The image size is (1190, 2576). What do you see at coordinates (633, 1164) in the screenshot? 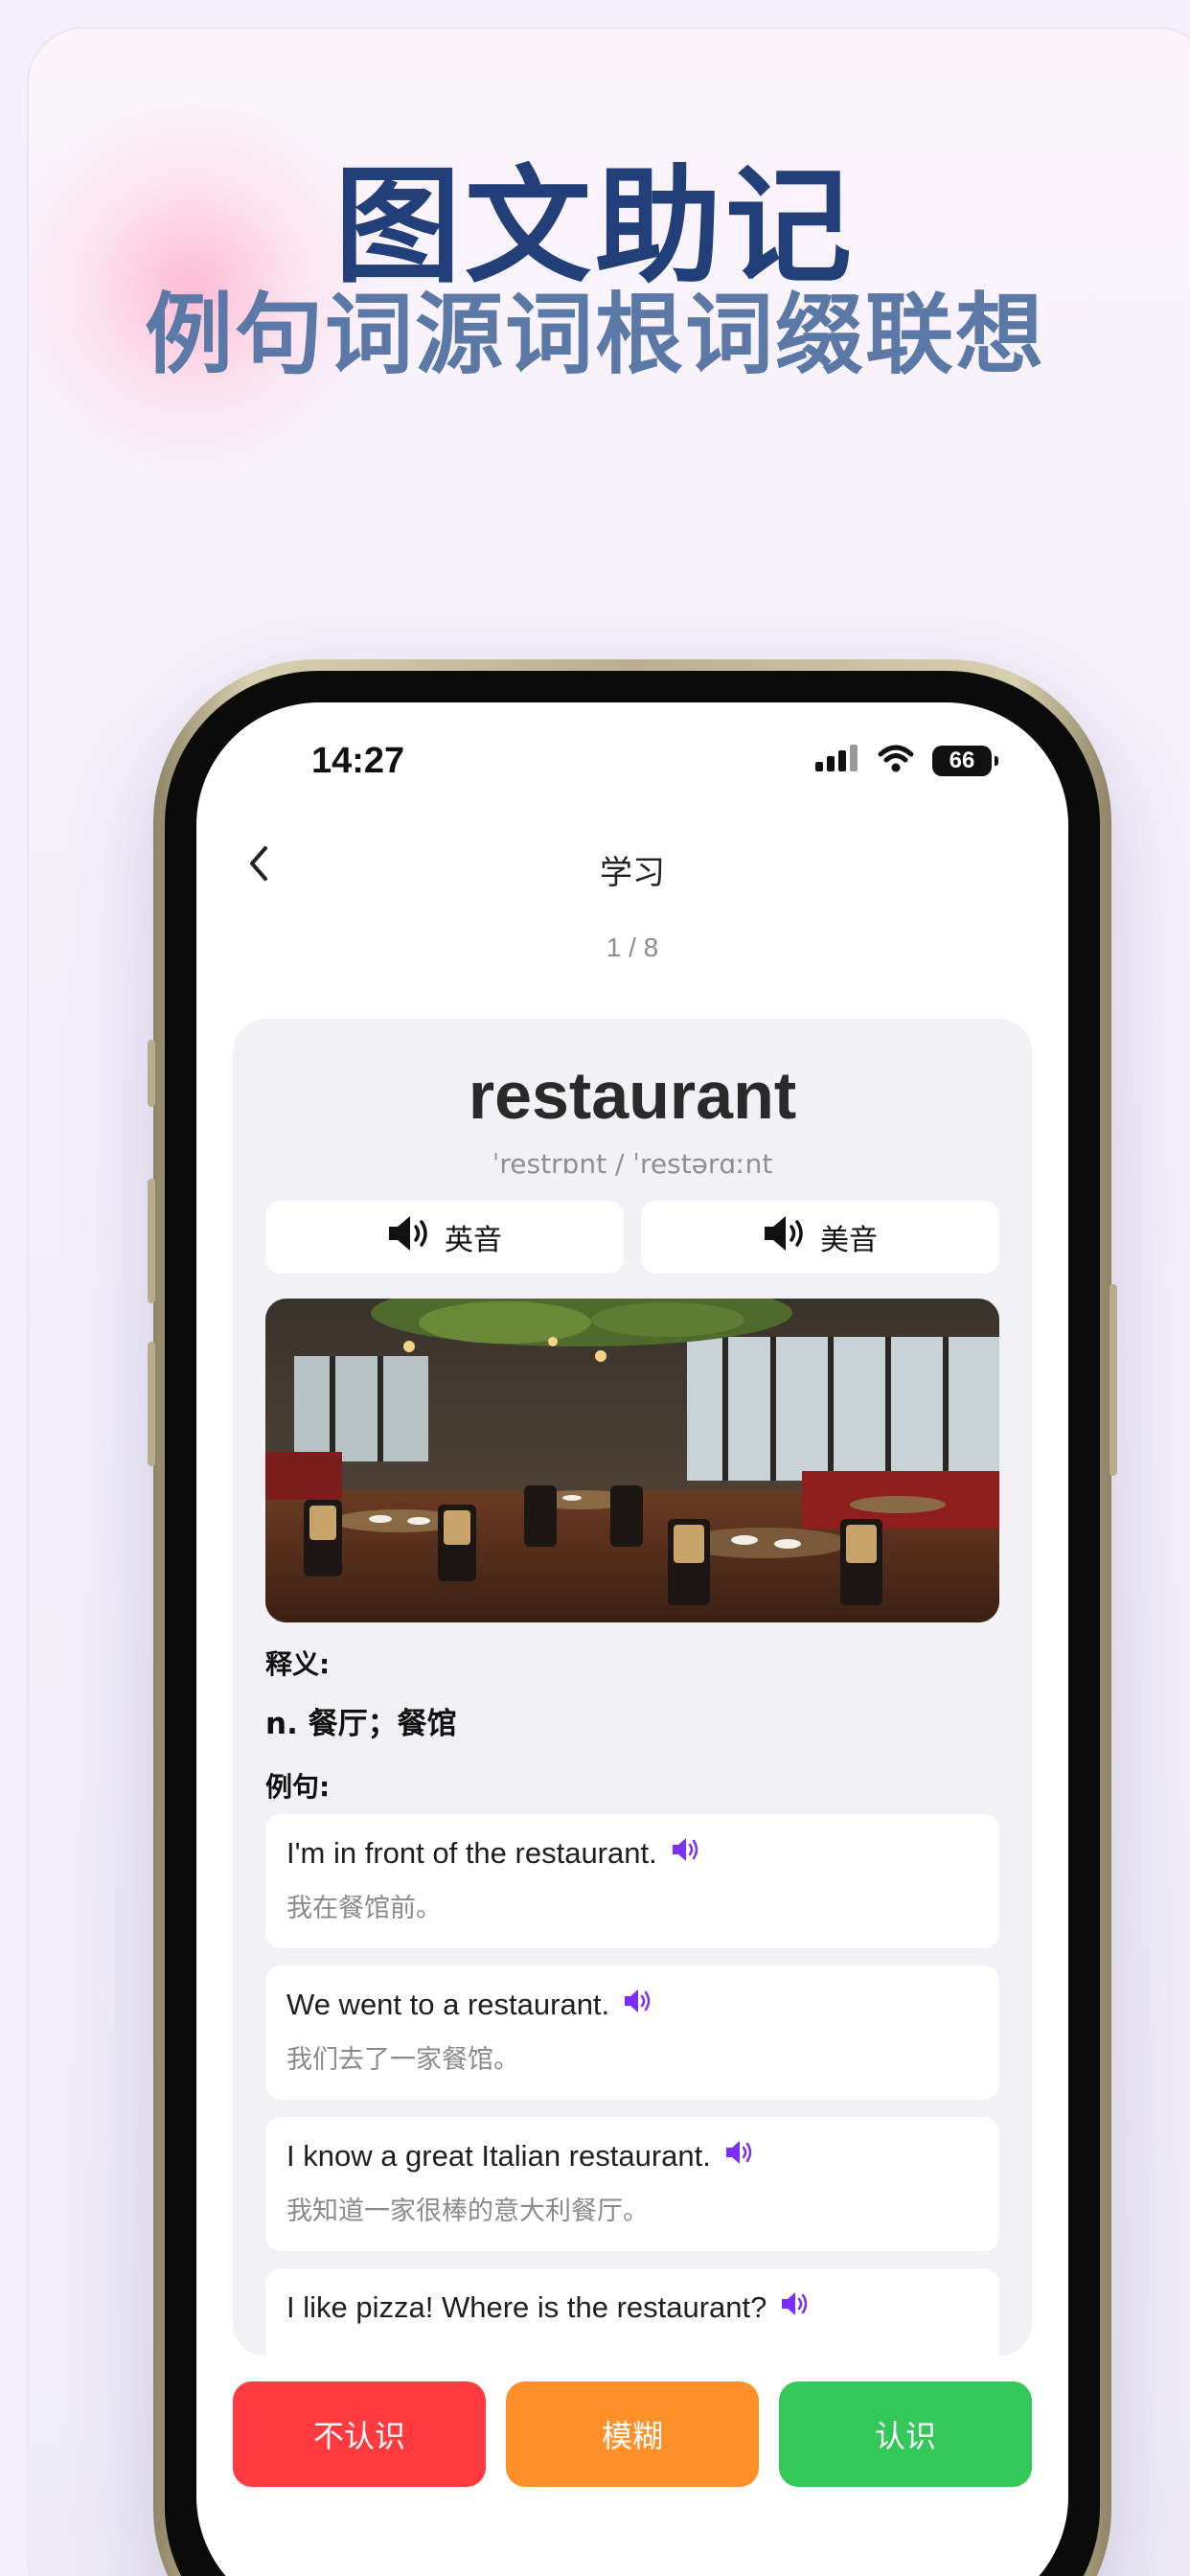
I see `word-phonetic: ˈrestrɒnt / ˈrestərɑːnt` at bounding box center [633, 1164].